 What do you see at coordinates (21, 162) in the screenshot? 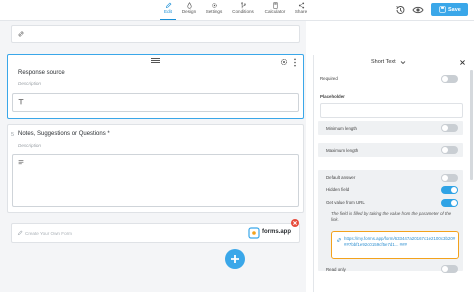
I see `paragraph-icon` at bounding box center [21, 162].